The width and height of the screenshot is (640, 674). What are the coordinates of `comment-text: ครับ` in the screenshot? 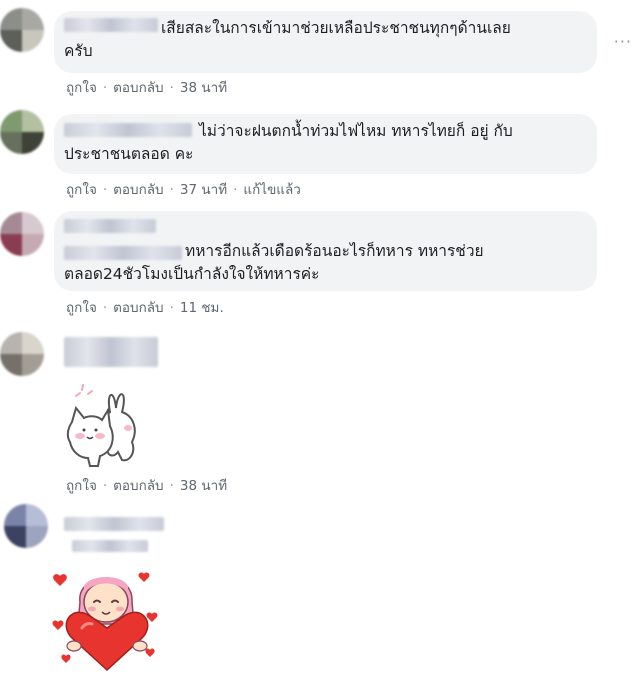 It's located at (78, 51).